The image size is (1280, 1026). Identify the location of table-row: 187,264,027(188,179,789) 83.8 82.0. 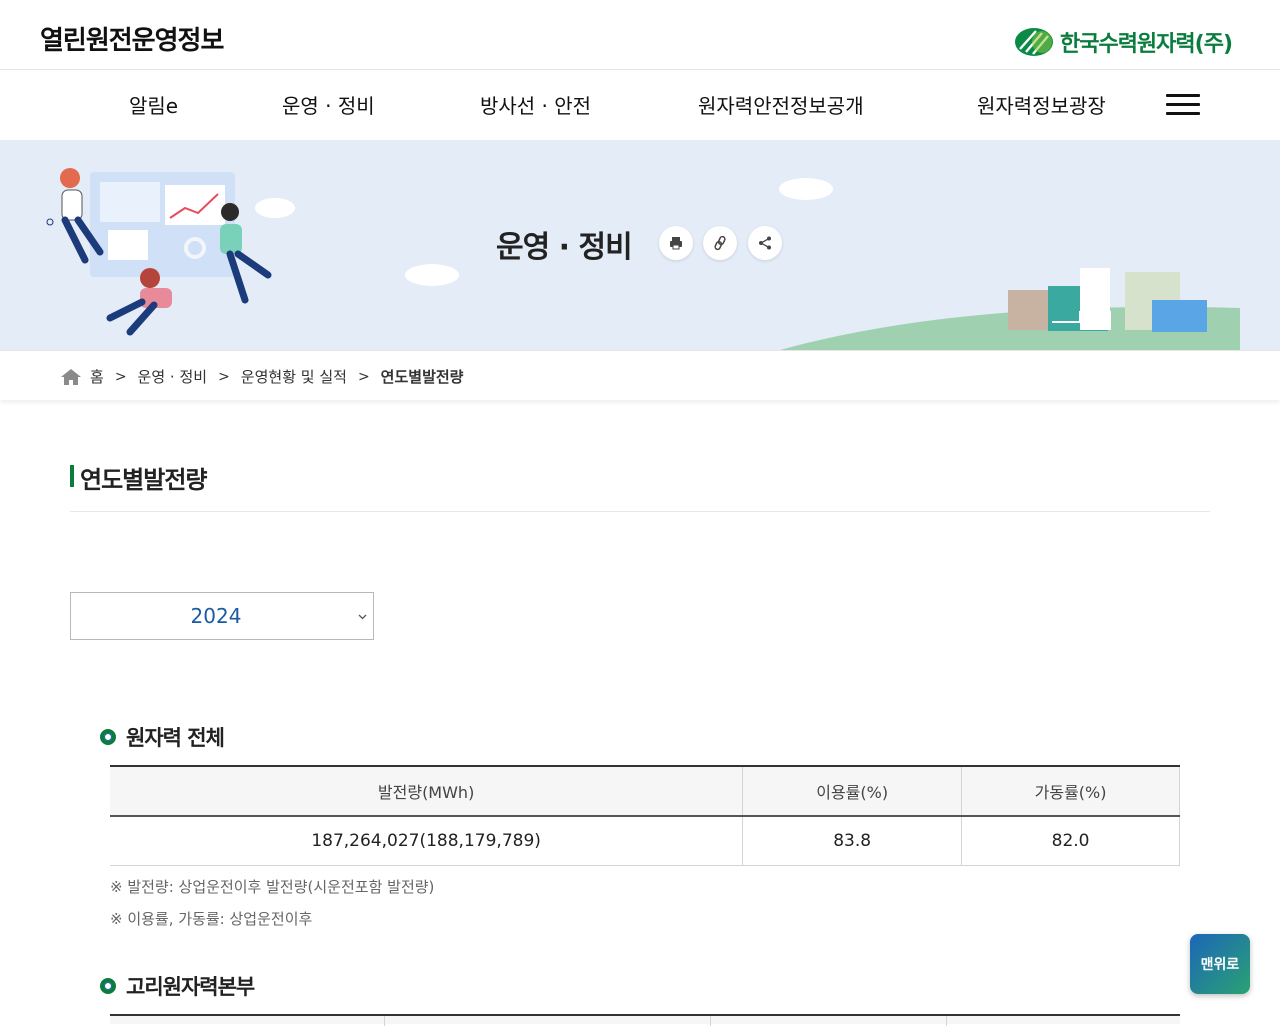
(645, 841).